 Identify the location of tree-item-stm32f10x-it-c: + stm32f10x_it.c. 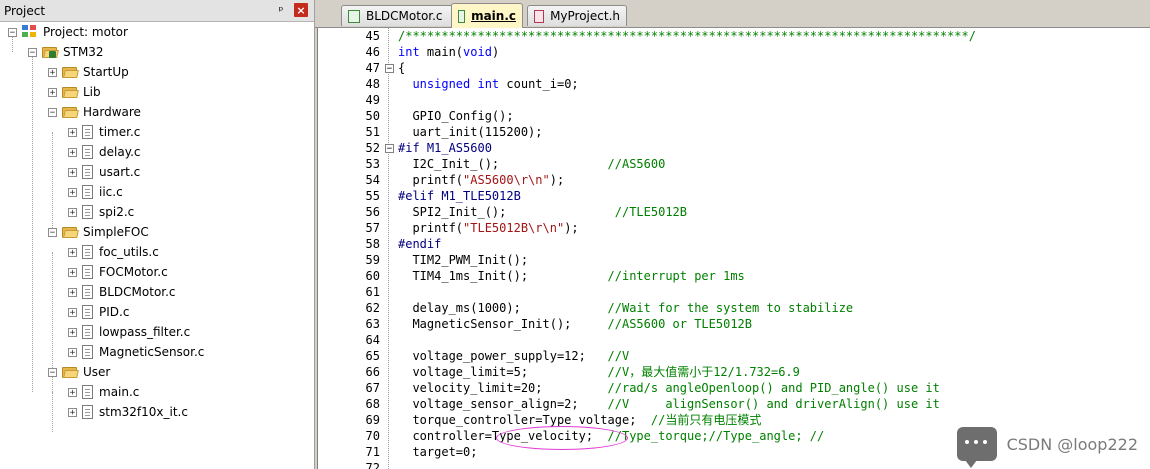
(128, 412).